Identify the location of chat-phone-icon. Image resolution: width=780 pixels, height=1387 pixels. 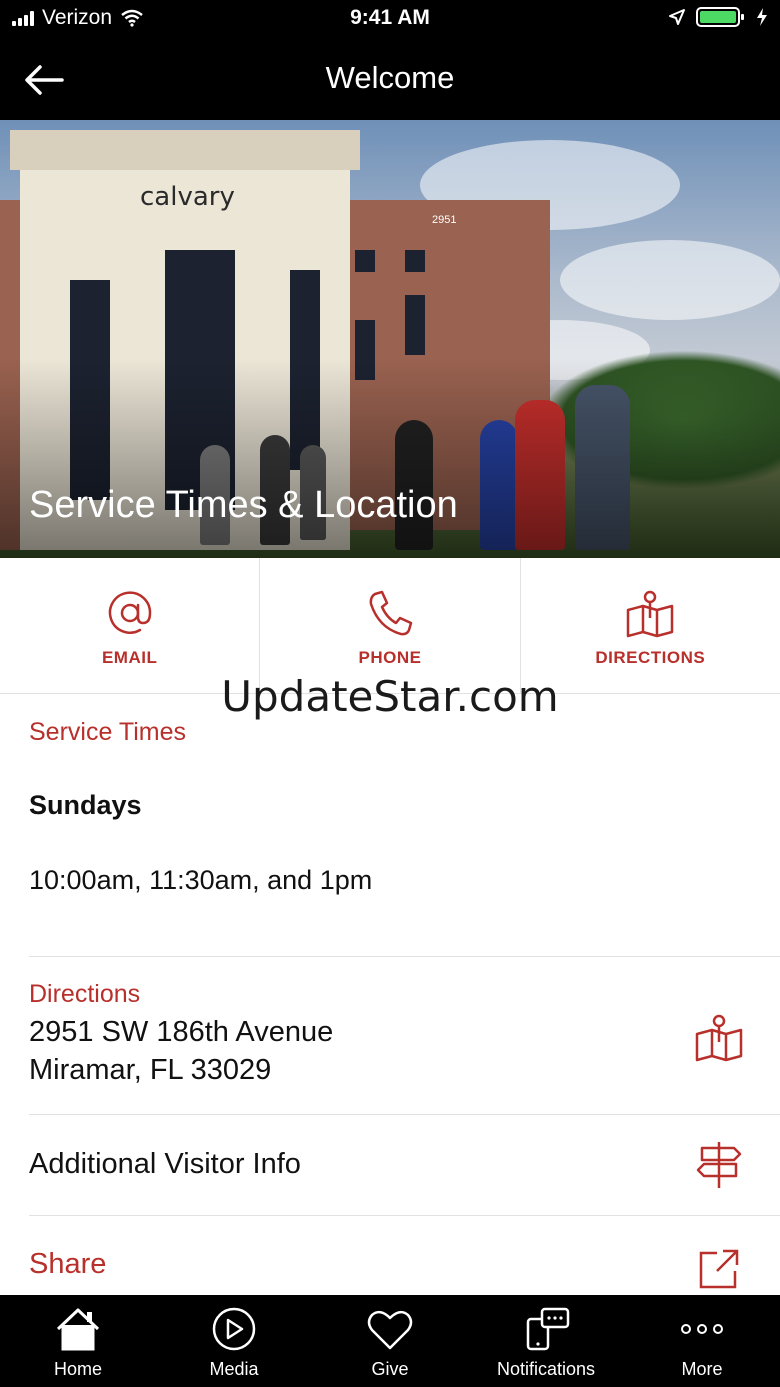
(548, 1329).